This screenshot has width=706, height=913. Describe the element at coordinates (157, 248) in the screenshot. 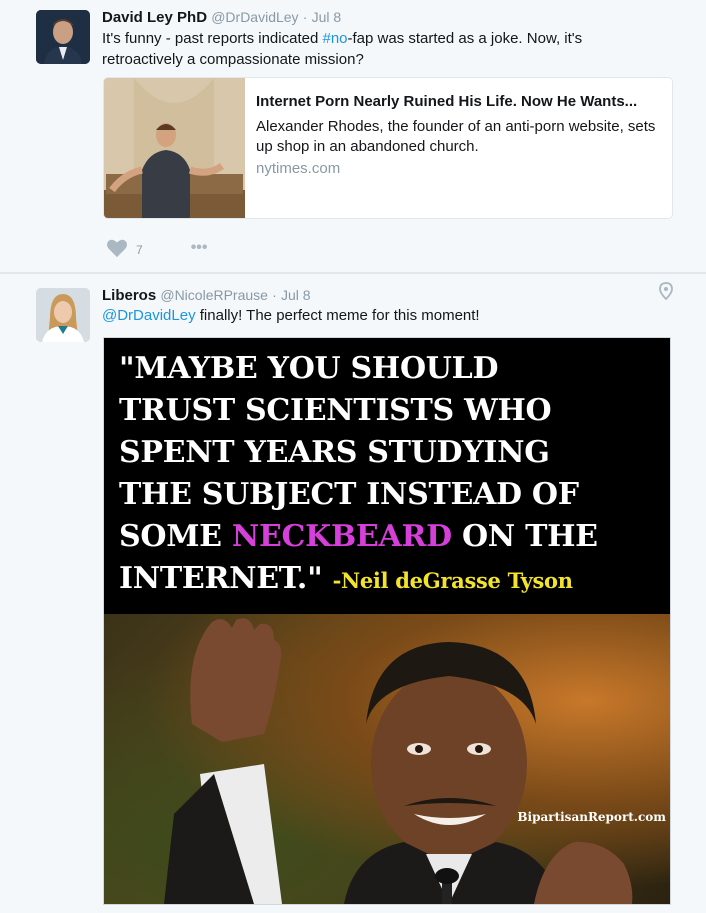

I see `tweet-actions: 7 •••` at that location.